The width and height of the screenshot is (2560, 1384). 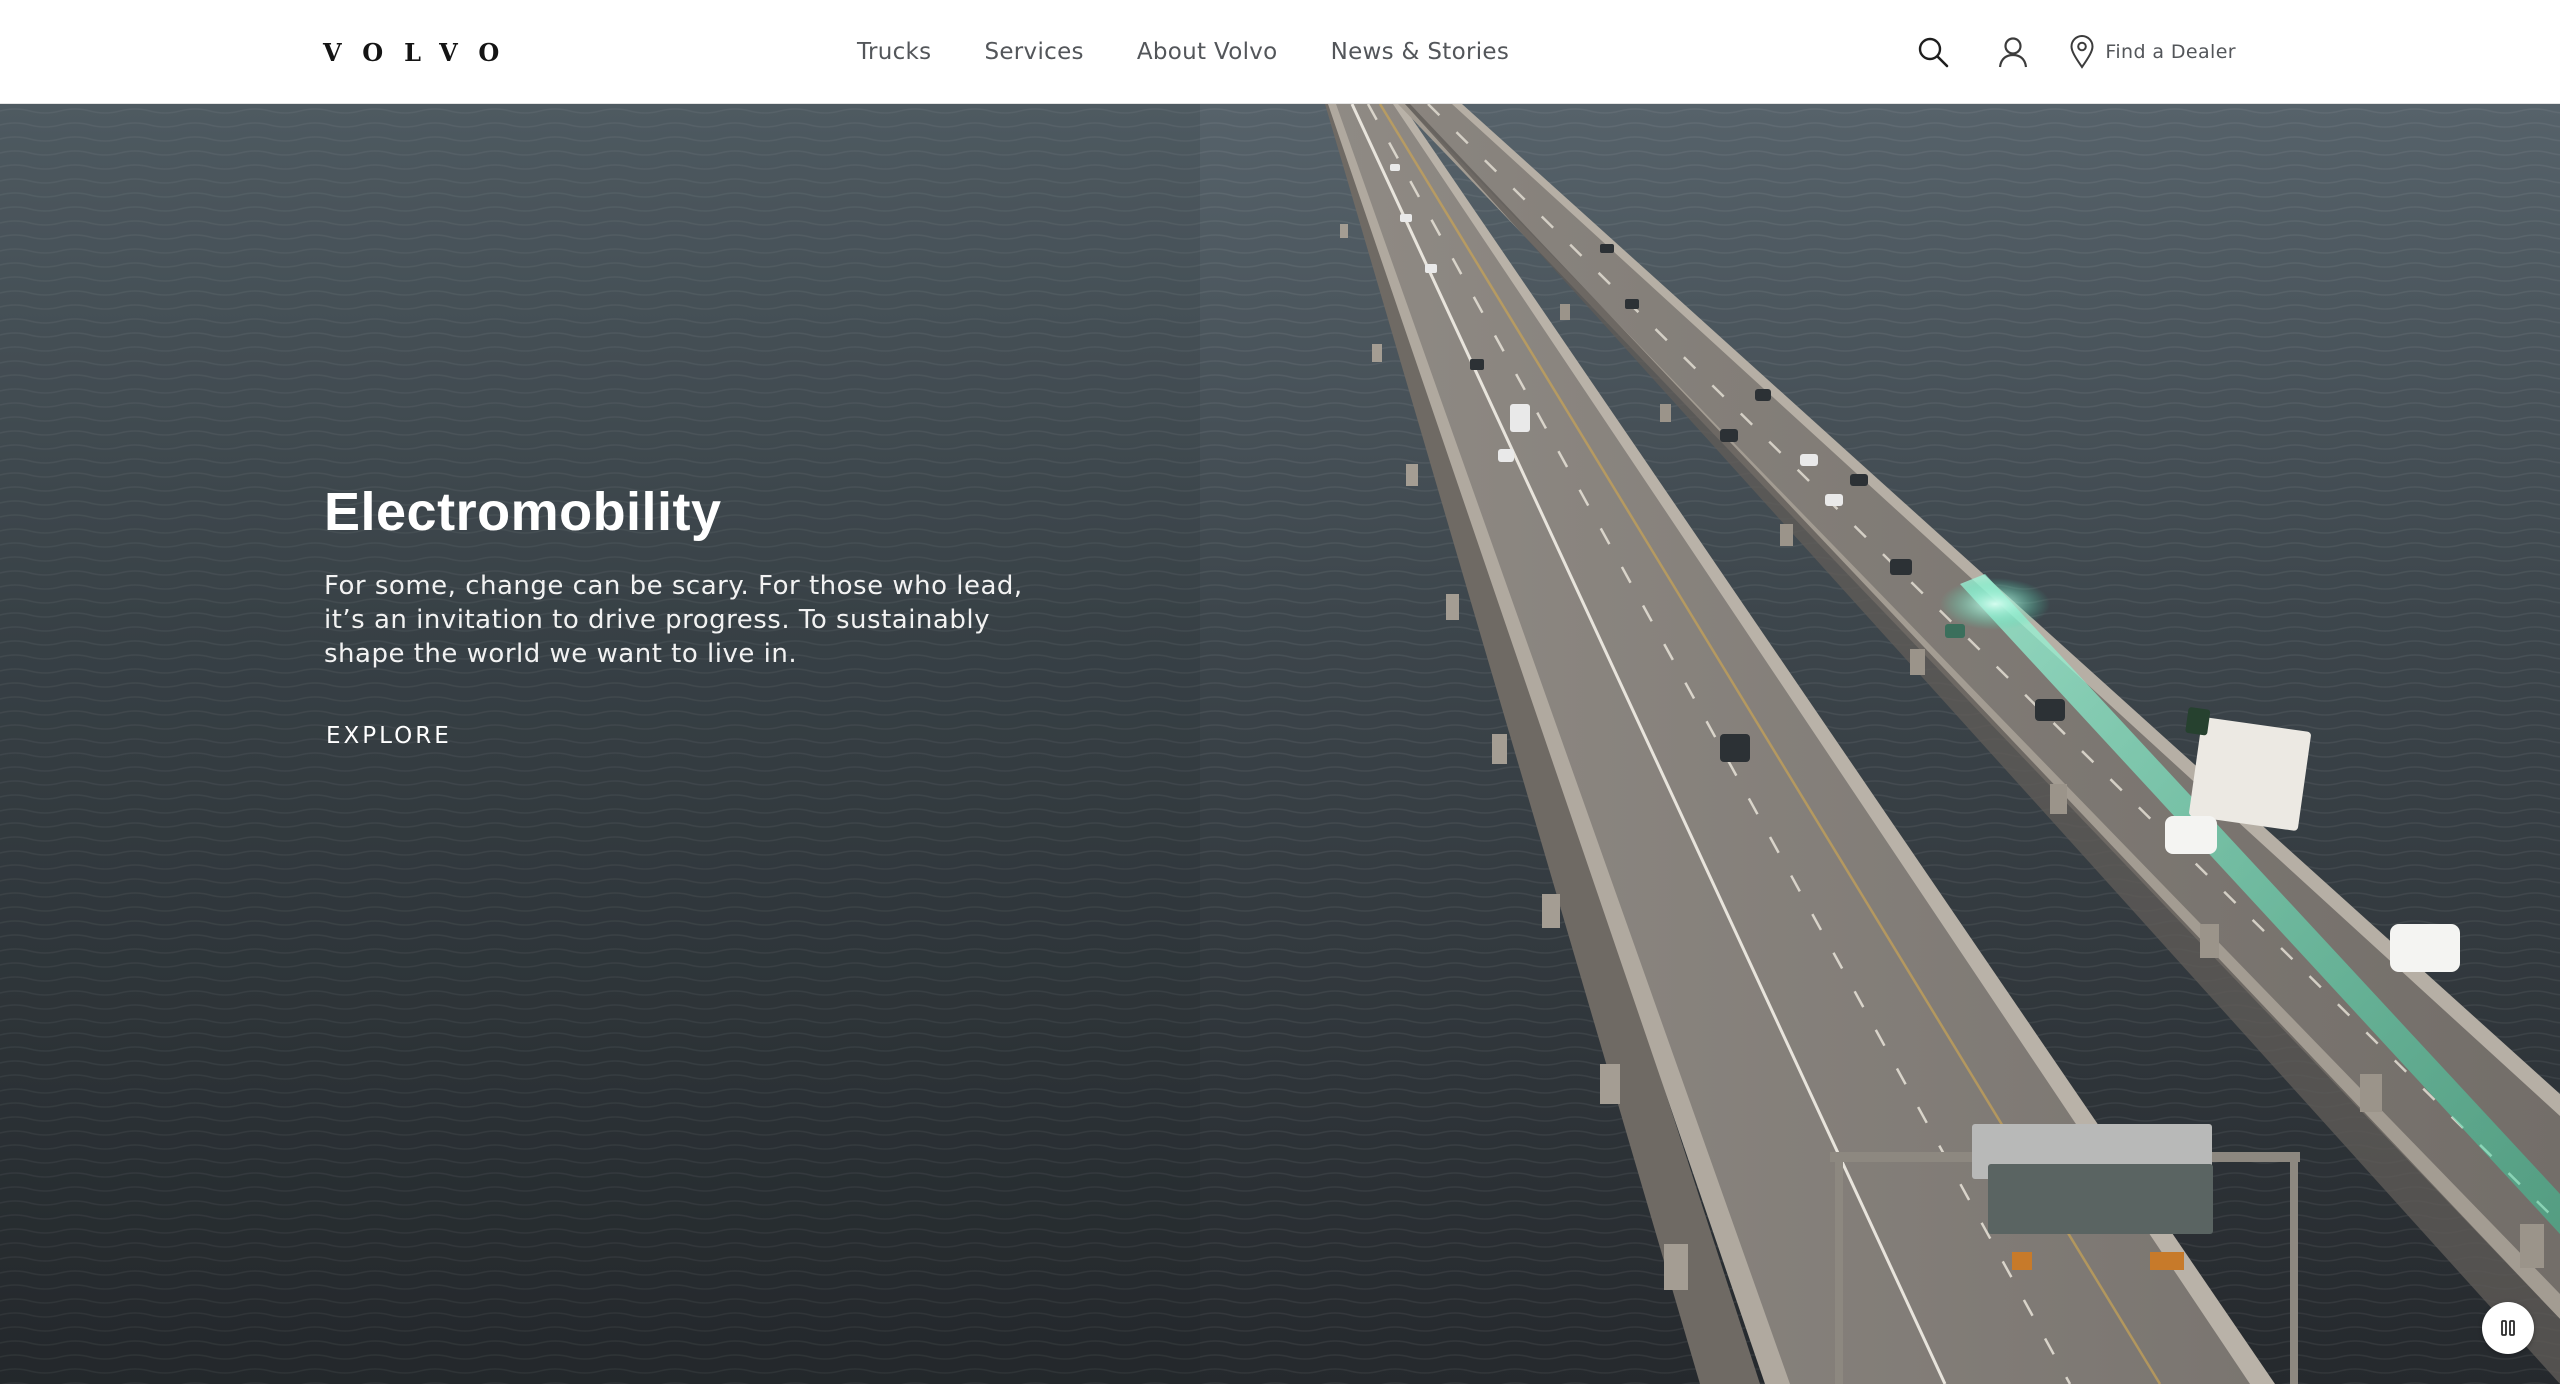 I want to click on volvo-logo: VOLVO, so click(x=421, y=52).